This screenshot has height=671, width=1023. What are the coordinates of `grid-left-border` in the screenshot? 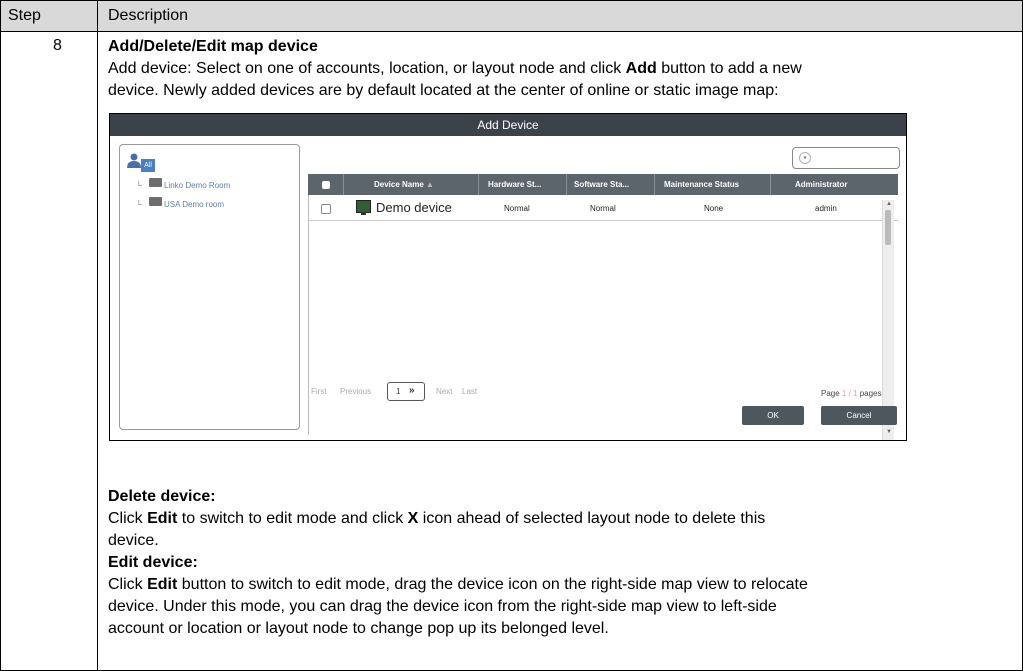 It's located at (308, 315).